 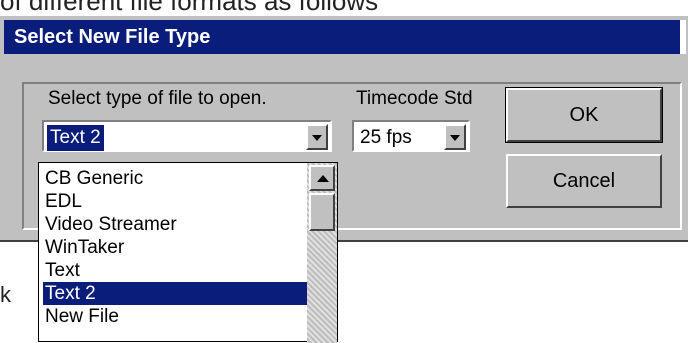 What do you see at coordinates (5, 294) in the screenshot?
I see `document-text-fragment: k` at bounding box center [5, 294].